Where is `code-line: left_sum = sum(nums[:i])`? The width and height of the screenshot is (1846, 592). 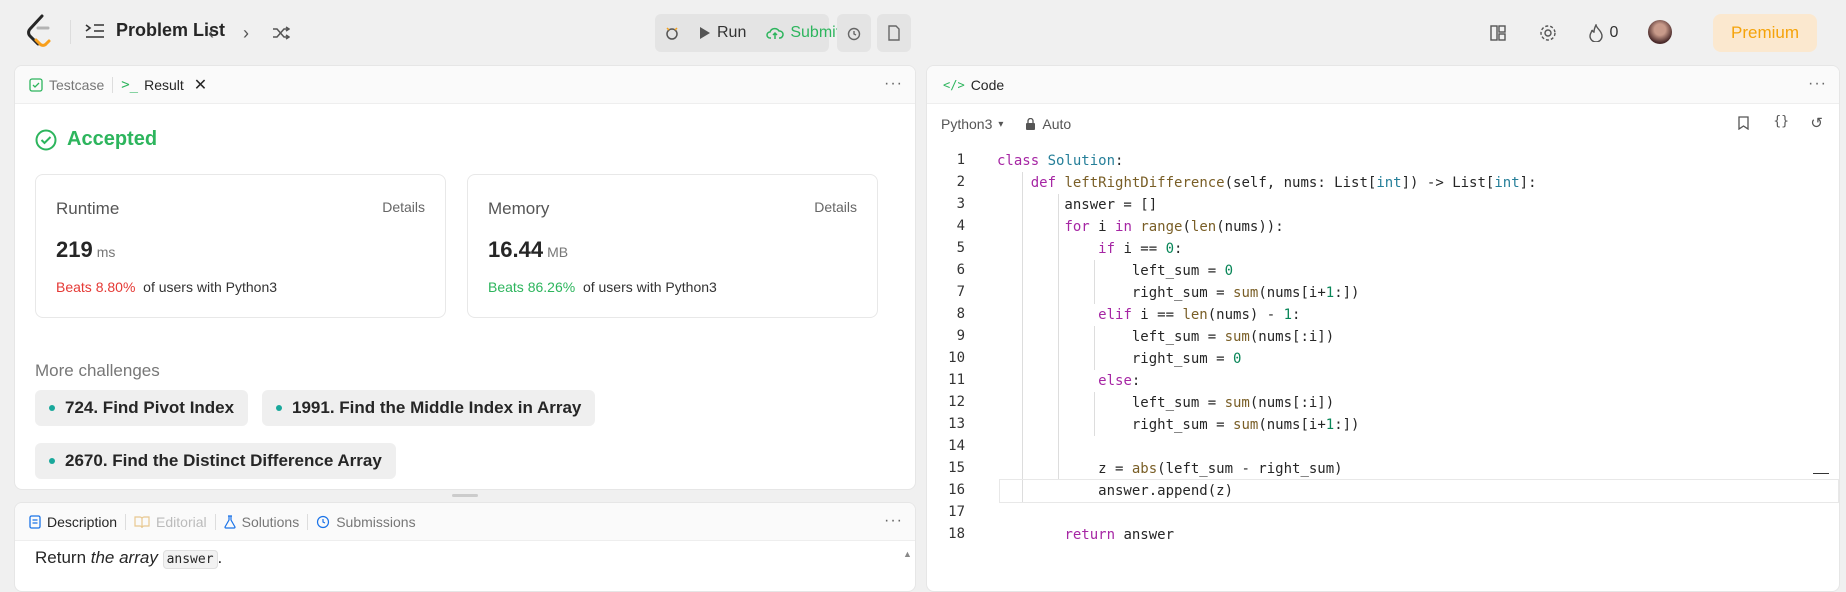
code-line: left_sum = sum(nums[:i]) is located at coordinates (1166, 403).